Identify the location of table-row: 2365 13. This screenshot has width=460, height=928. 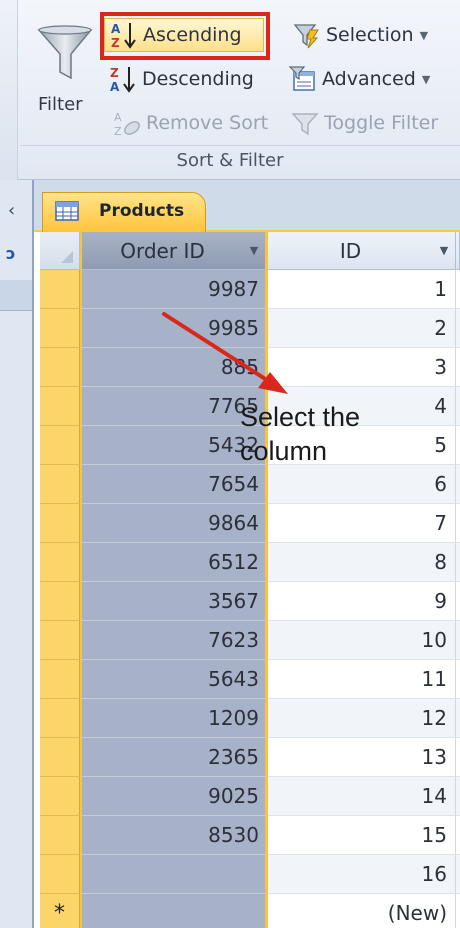
(250, 757).